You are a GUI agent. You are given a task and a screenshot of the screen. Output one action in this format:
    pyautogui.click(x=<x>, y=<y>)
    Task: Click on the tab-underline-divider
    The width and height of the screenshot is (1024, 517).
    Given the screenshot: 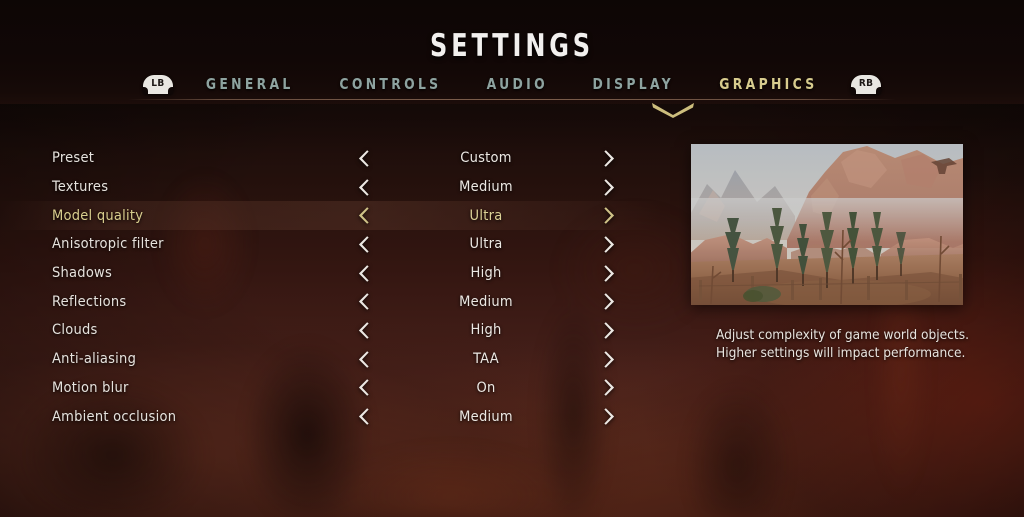 What is the action you would take?
    pyautogui.click(x=512, y=99)
    